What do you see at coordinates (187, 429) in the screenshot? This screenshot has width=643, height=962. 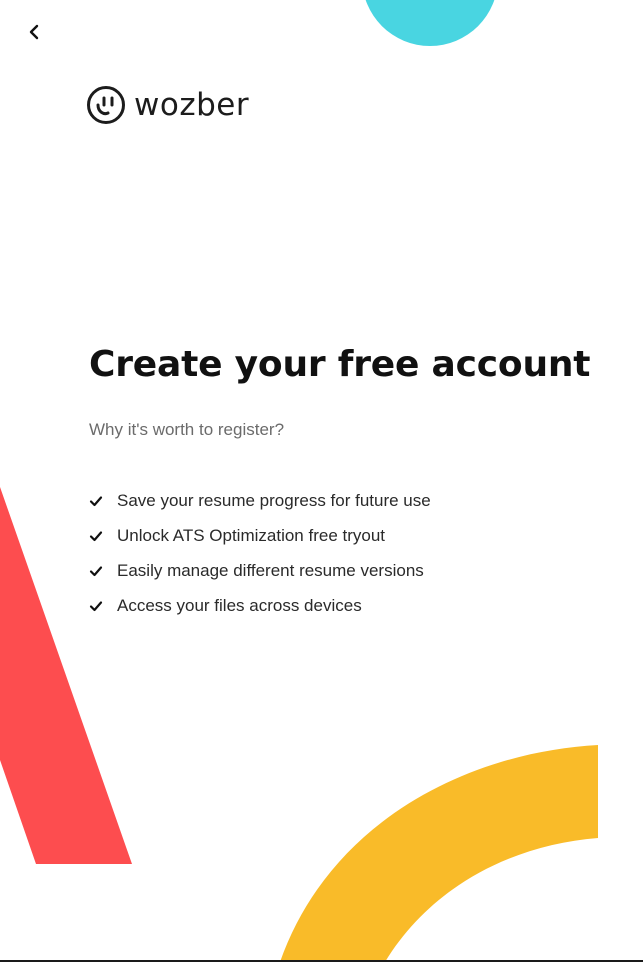 I see `page-subtitle: Why it's worth to register?` at bounding box center [187, 429].